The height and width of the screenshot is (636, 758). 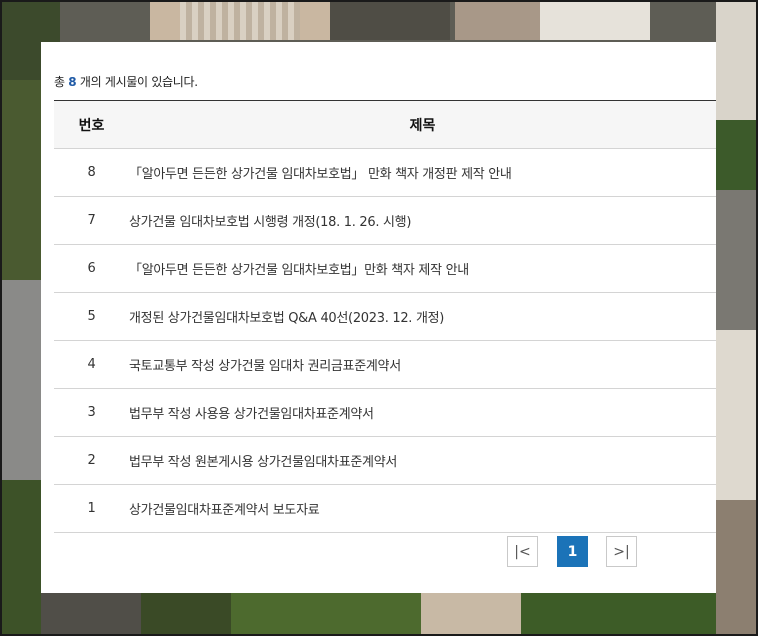 I want to click on table-row: 7 상가건물 임대차보호법 시행령 개정(18. 1. 26. 시행), so click(x=385, y=220).